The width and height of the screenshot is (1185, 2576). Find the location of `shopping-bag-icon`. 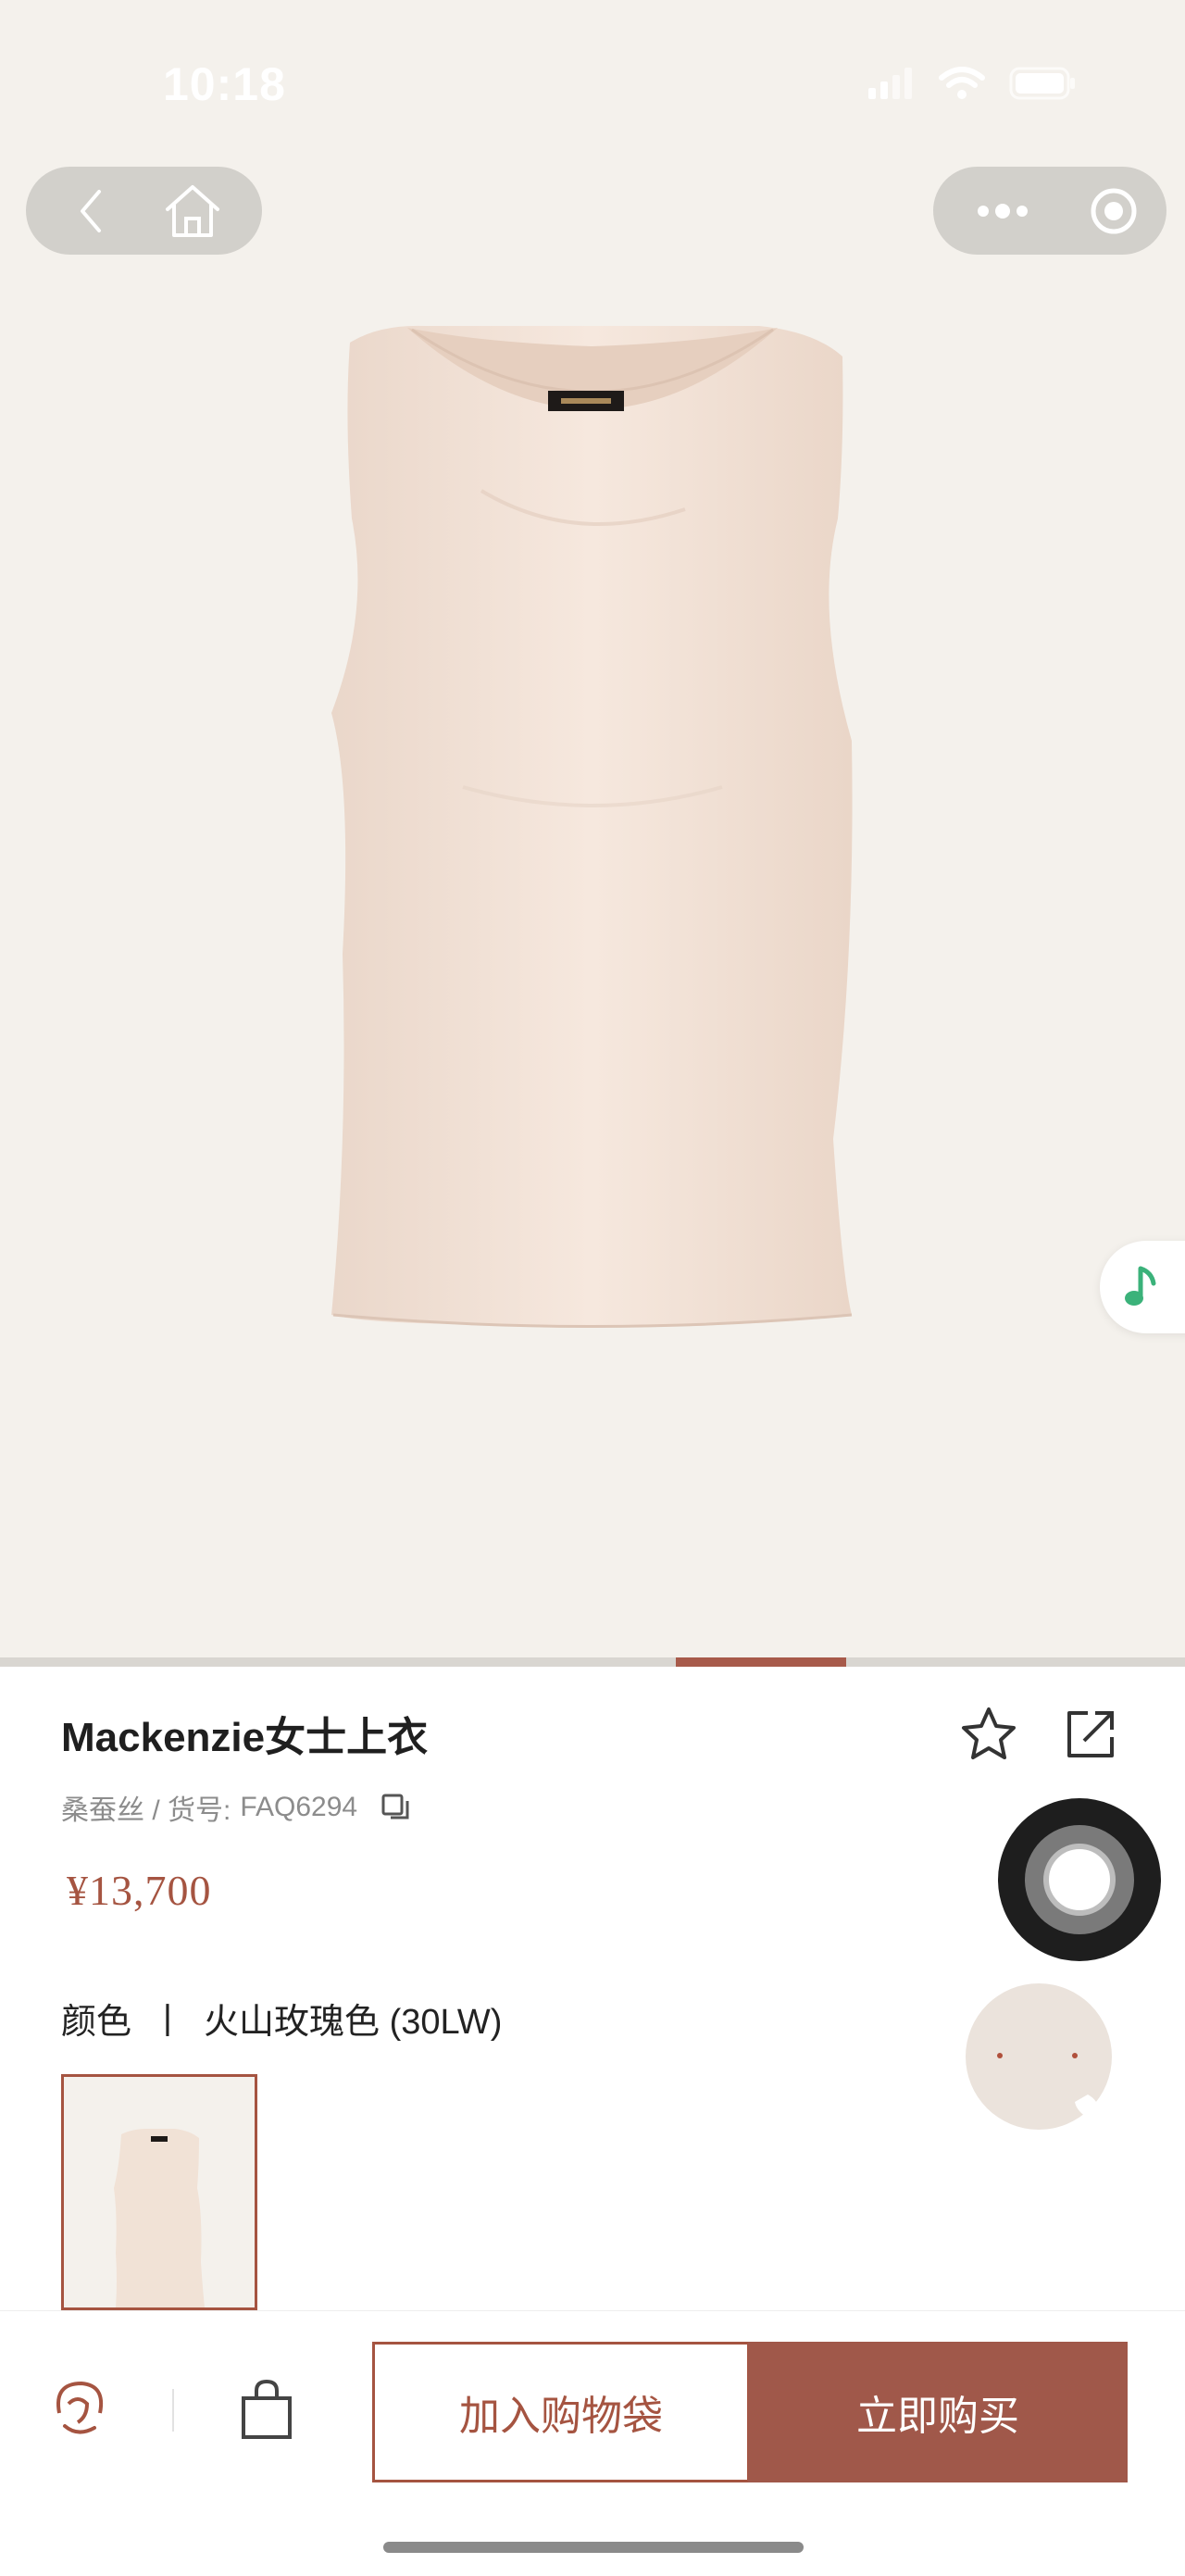

shopping-bag-icon is located at coordinates (267, 2409).